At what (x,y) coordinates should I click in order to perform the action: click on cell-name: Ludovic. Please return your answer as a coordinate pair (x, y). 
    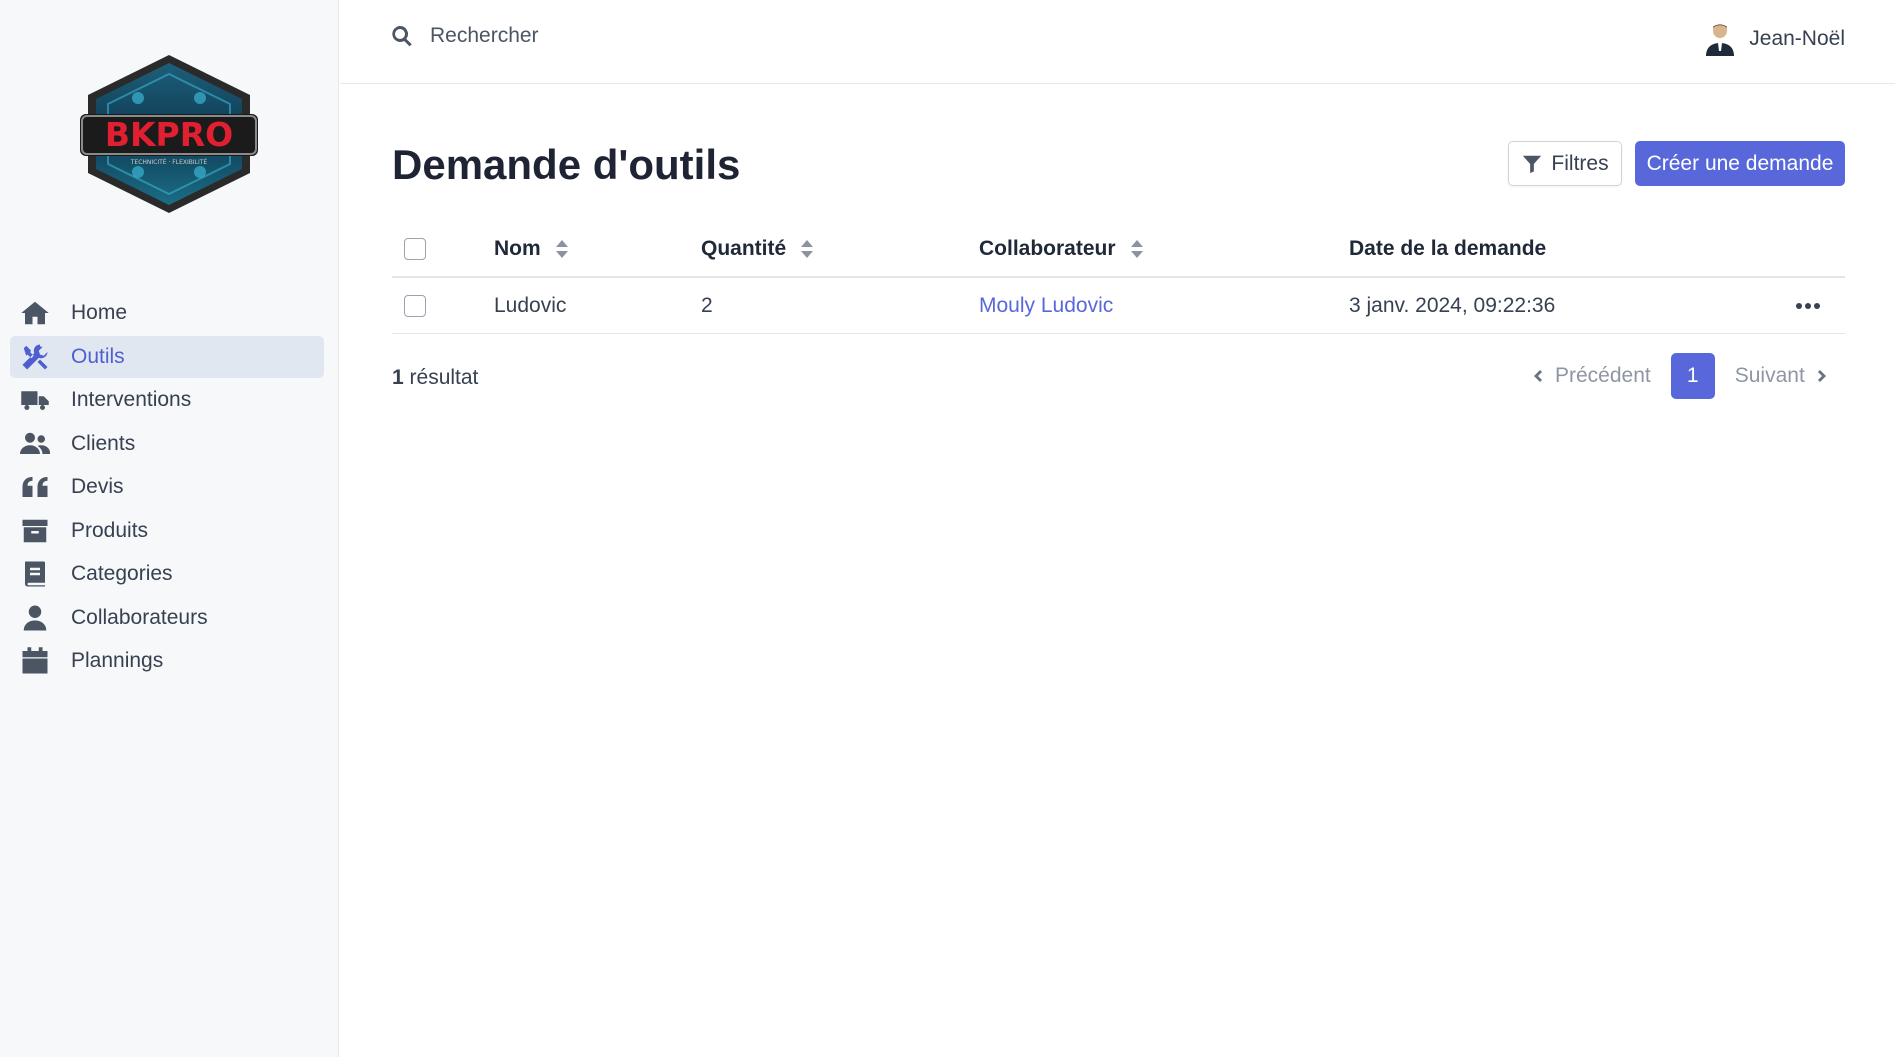
    Looking at the image, I should click on (530, 305).